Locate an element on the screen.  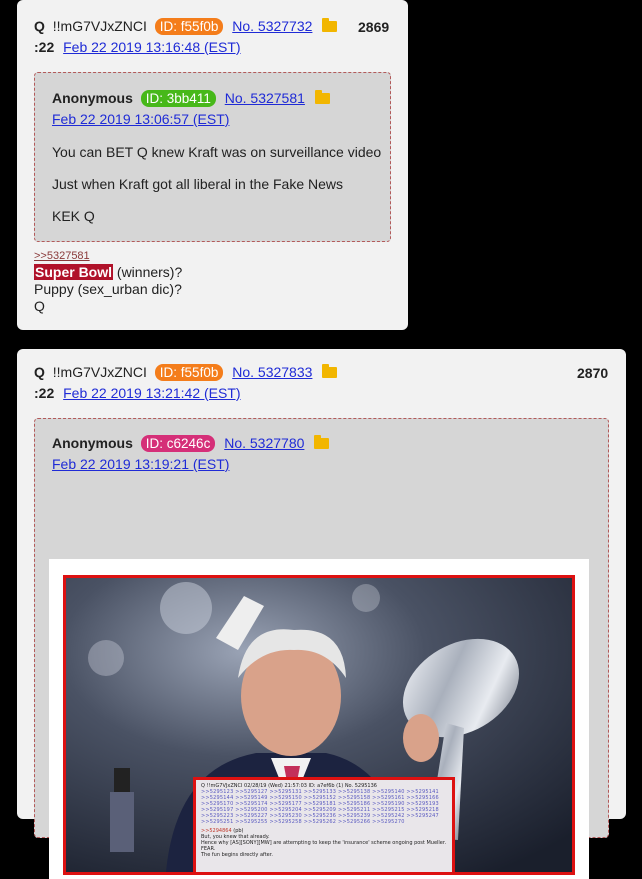
quoted-header: Anonymous ID: c6246c No. 5327780 is located at coordinates (191, 443).